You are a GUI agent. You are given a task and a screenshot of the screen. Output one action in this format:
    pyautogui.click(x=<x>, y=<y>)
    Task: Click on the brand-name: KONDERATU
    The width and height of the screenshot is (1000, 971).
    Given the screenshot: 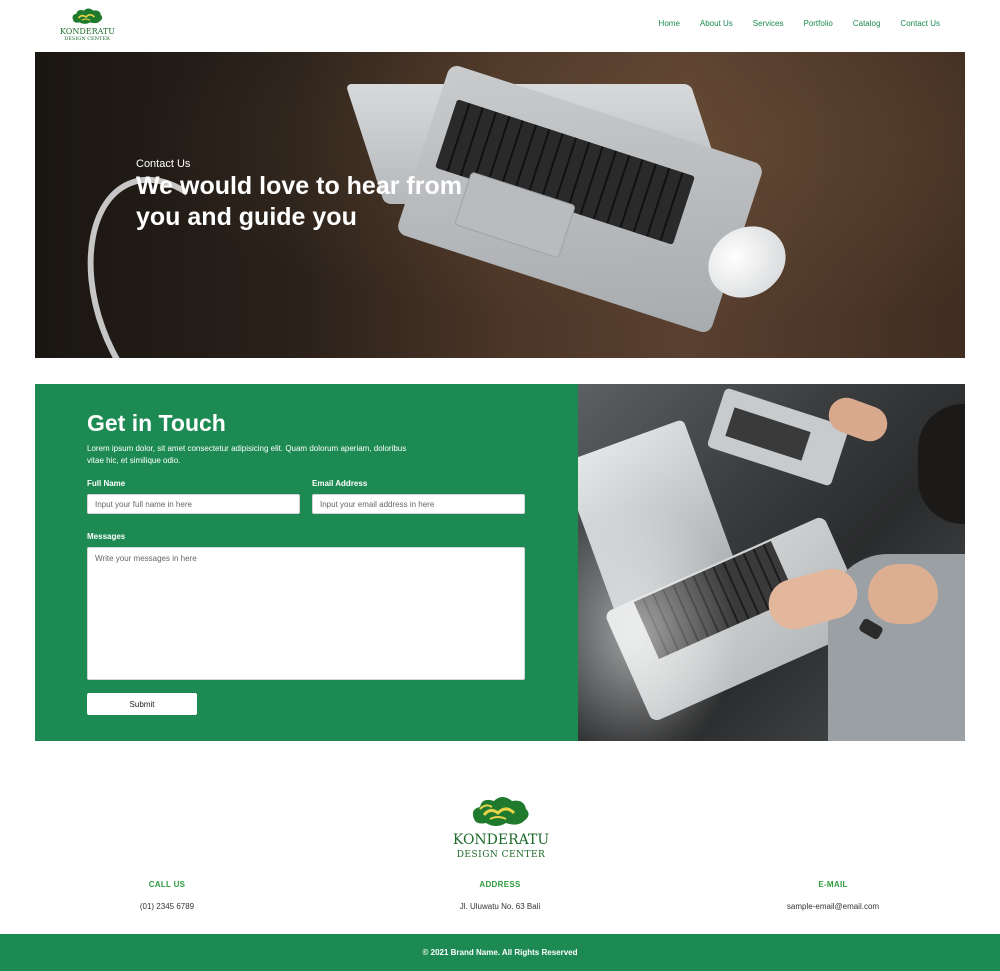 What is the action you would take?
    pyautogui.click(x=88, y=31)
    